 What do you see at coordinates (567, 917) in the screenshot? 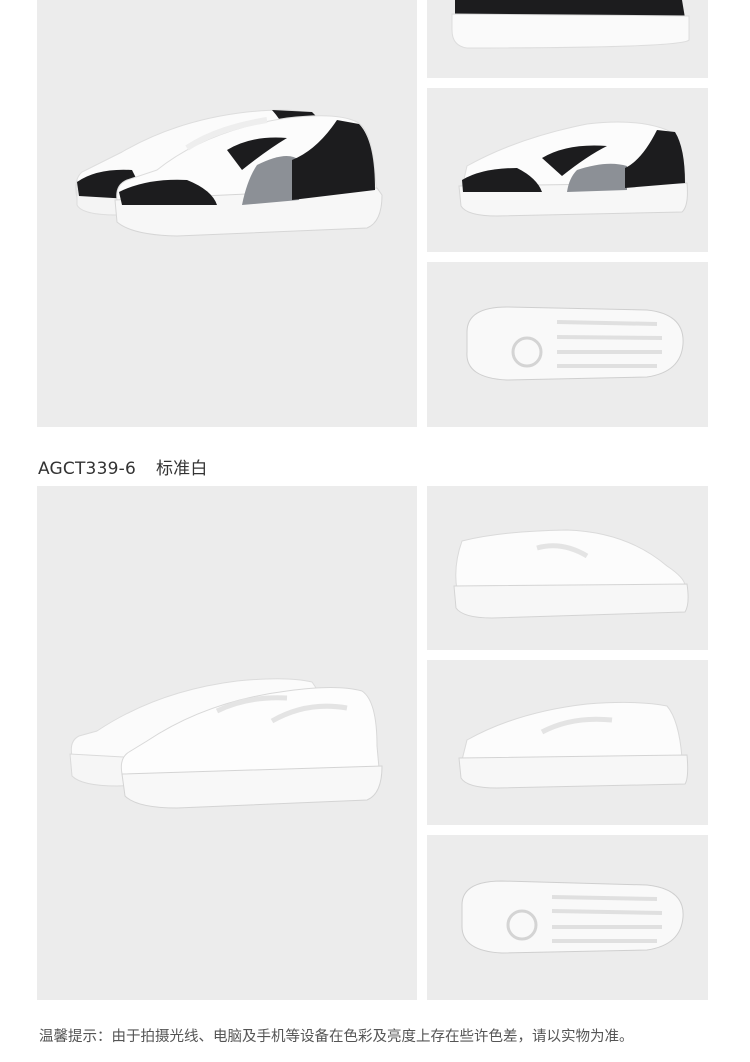
I see `photo-white-sole` at bounding box center [567, 917].